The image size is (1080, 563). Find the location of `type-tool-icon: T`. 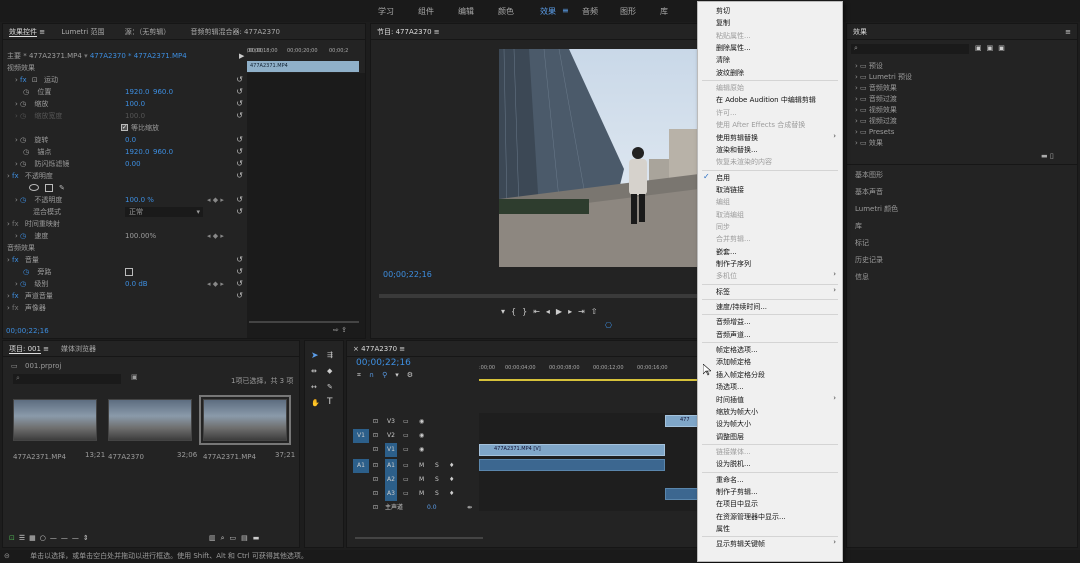

type-tool-icon: T is located at coordinates (330, 402).